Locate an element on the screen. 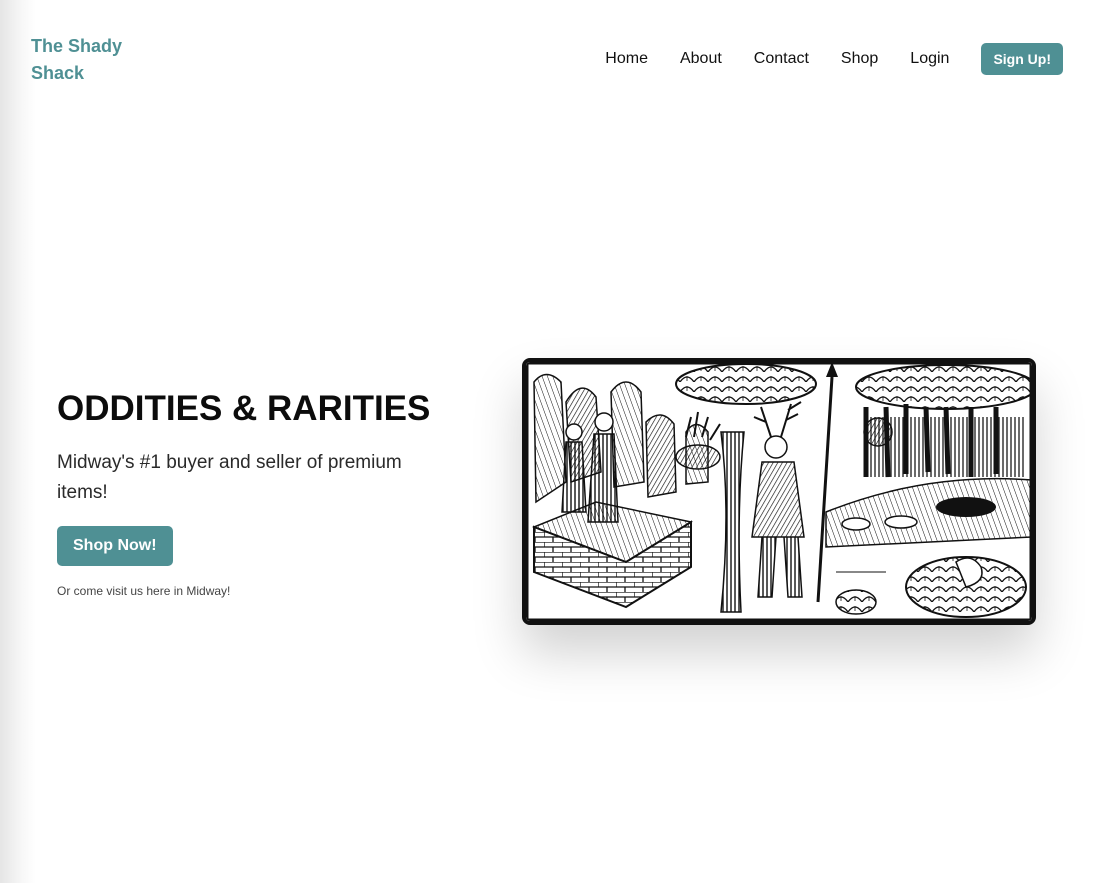  nav-about: About is located at coordinates (701, 59).